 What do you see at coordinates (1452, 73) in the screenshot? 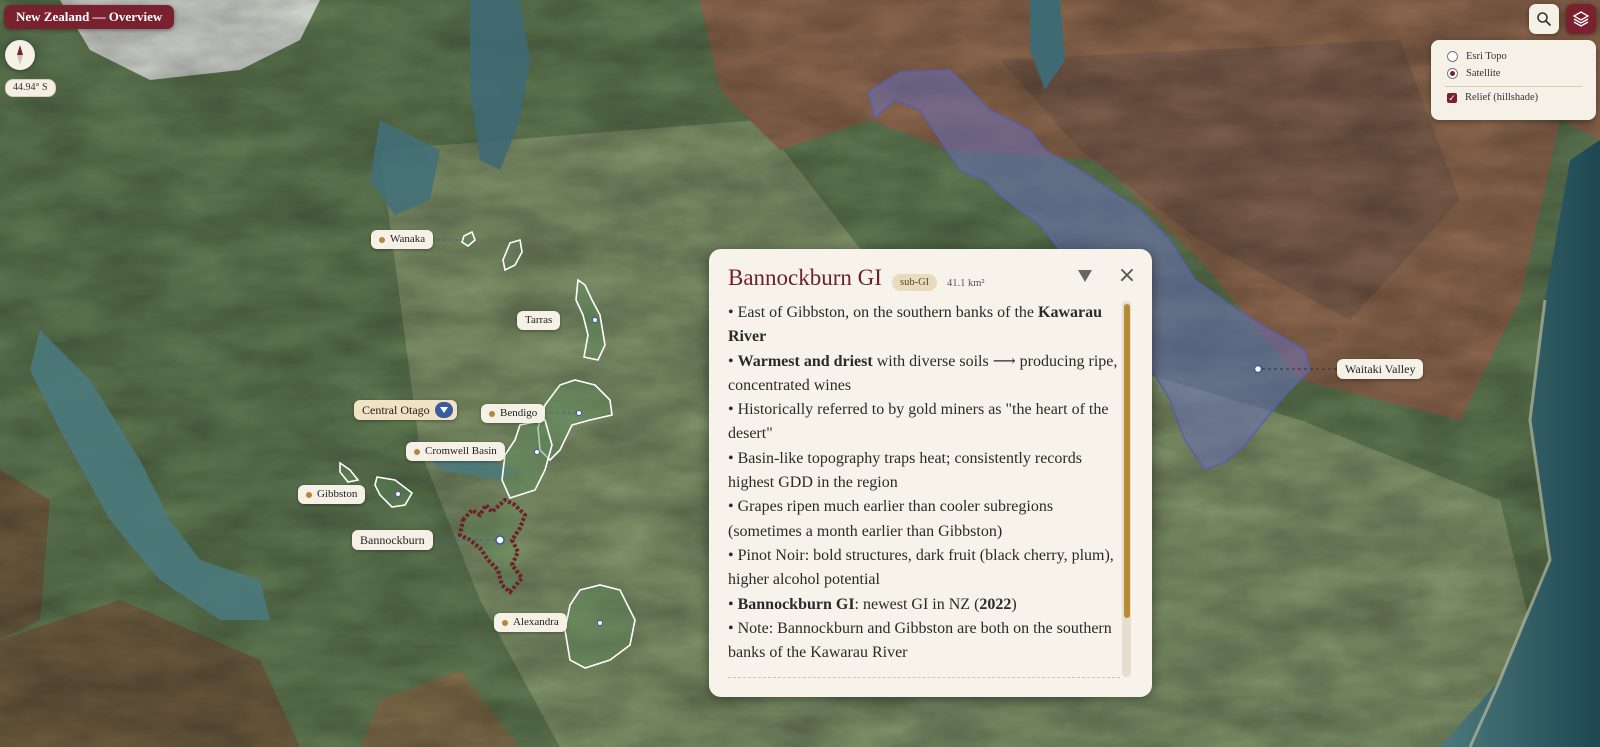
I see `satellite-radio` at bounding box center [1452, 73].